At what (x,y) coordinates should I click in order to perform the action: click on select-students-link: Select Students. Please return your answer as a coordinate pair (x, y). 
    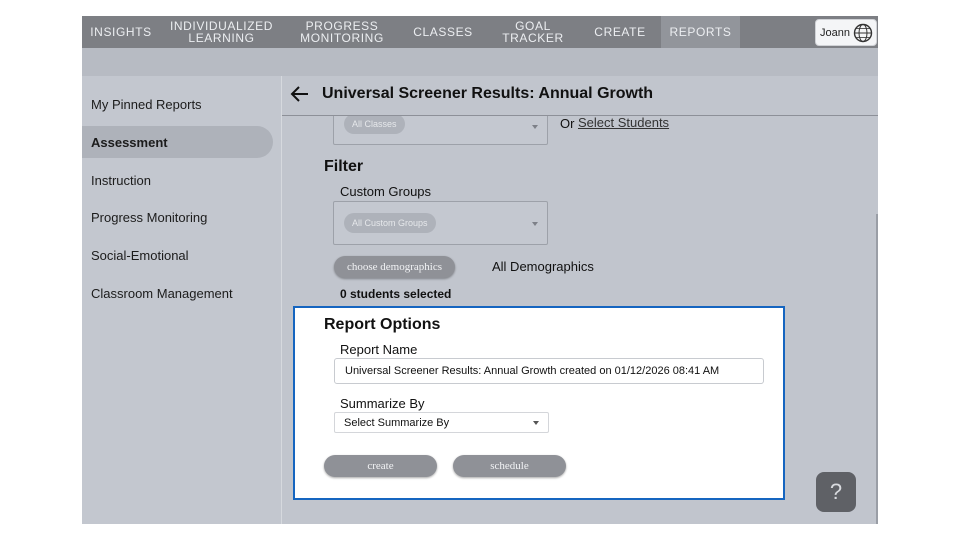
    Looking at the image, I should click on (623, 122).